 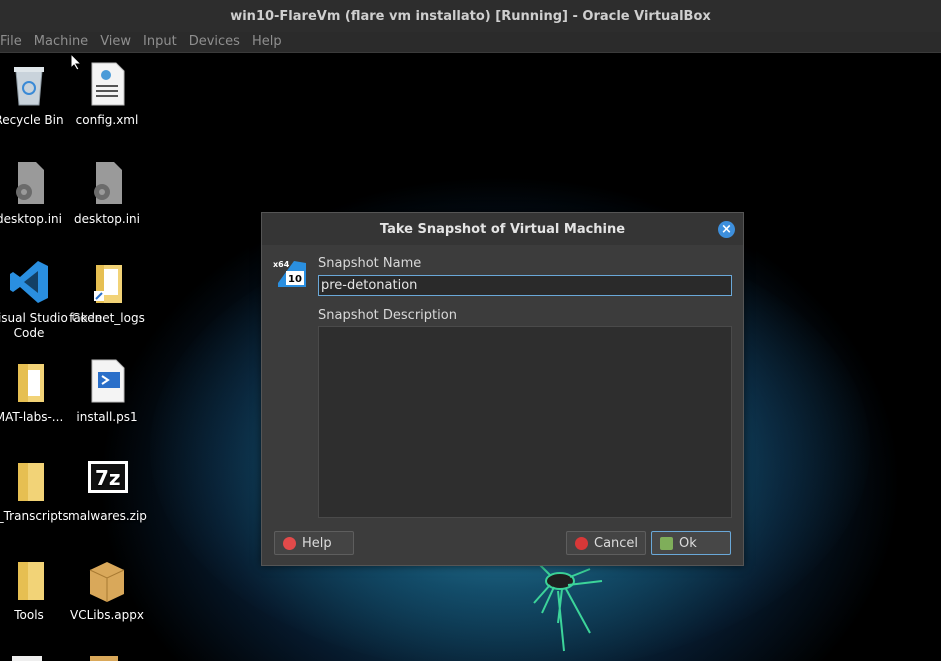 I want to click on xml-file-icon, so click(x=107, y=84).